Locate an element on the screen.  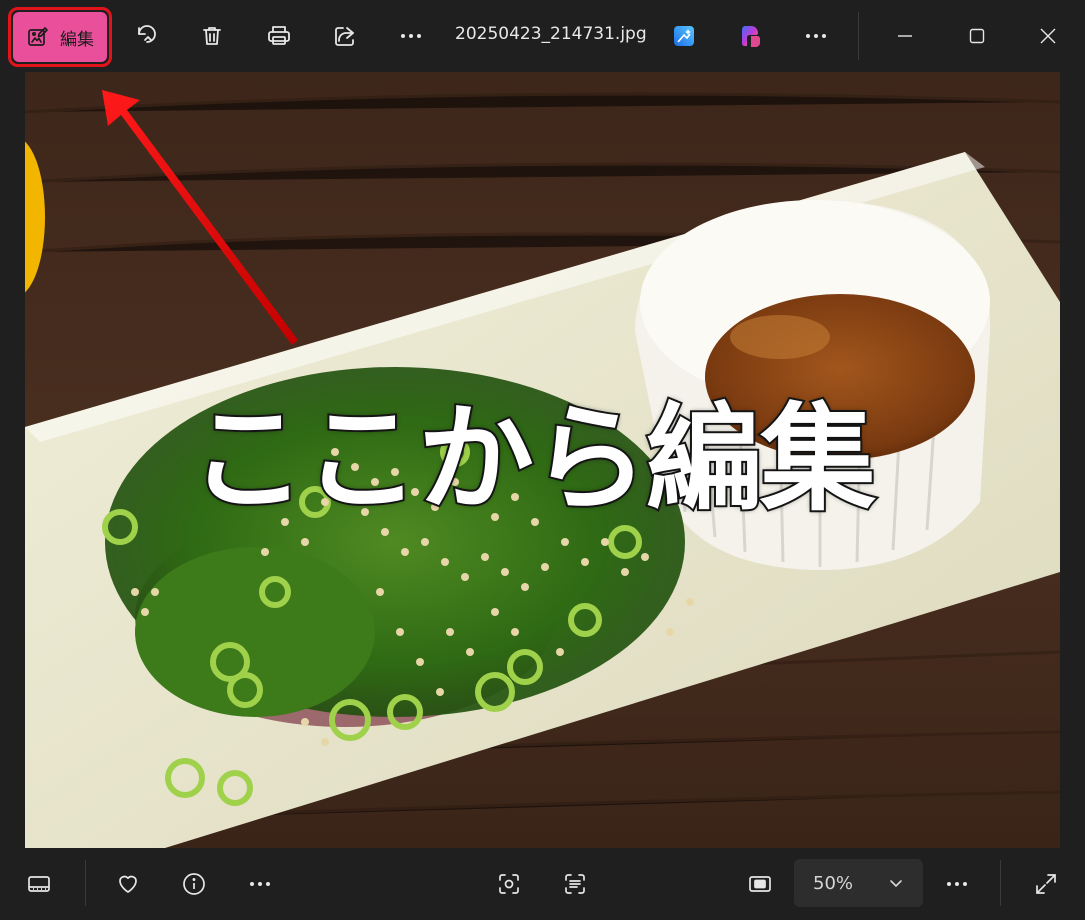
more-apps-button is located at coordinates (816, 36).